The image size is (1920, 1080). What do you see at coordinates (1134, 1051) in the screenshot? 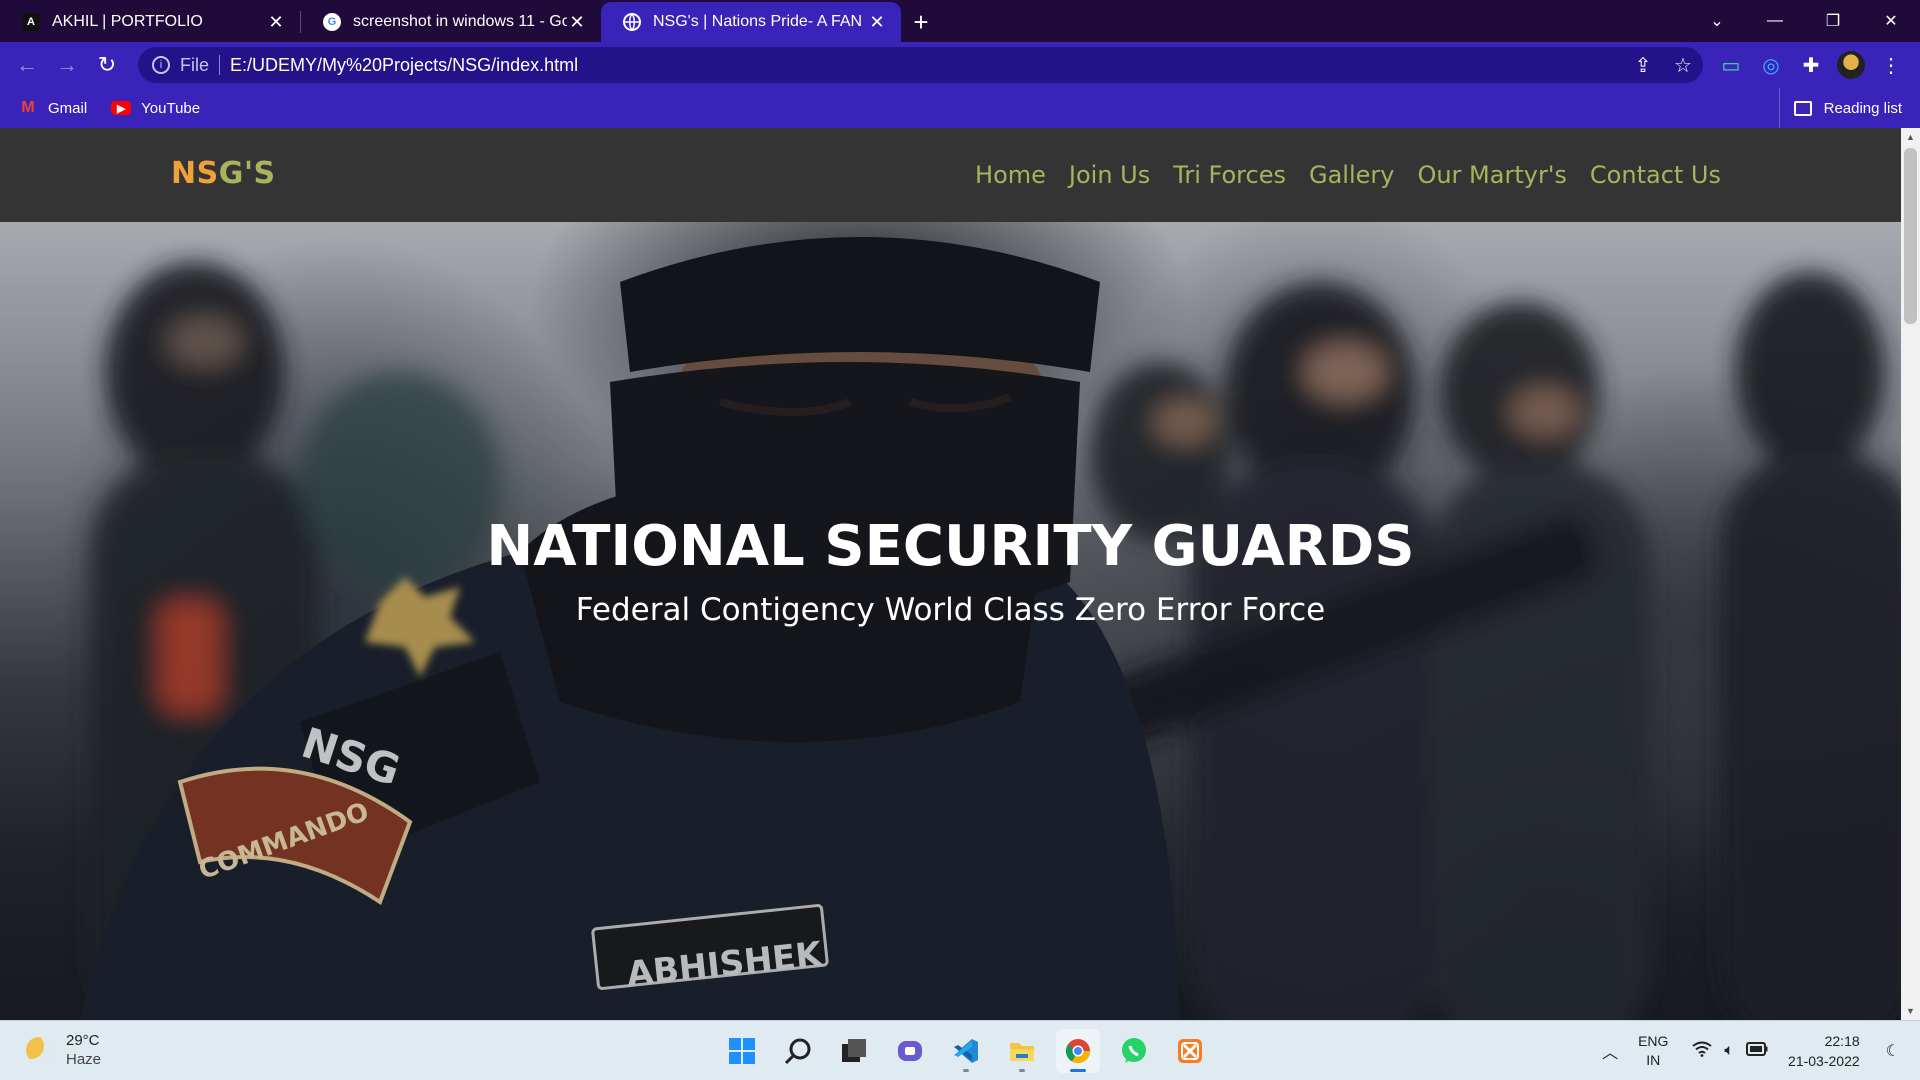
I see `whatsapp-icon` at bounding box center [1134, 1051].